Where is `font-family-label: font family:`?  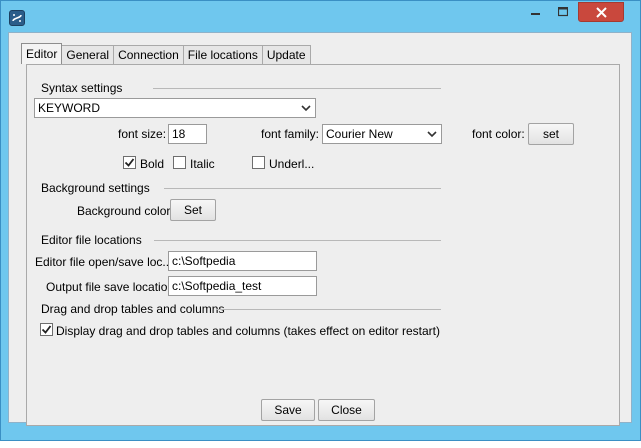 font-family-label: font family: is located at coordinates (290, 134).